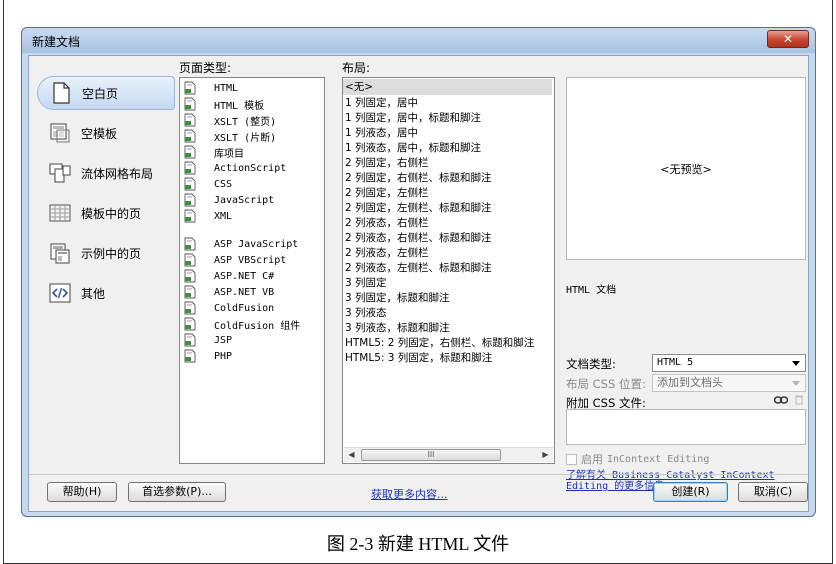 The height and width of the screenshot is (564, 836). What do you see at coordinates (418, 208) in the screenshot?
I see `layout-item: 2 列固定，左侧栏、标题和脚注` at bounding box center [418, 208].